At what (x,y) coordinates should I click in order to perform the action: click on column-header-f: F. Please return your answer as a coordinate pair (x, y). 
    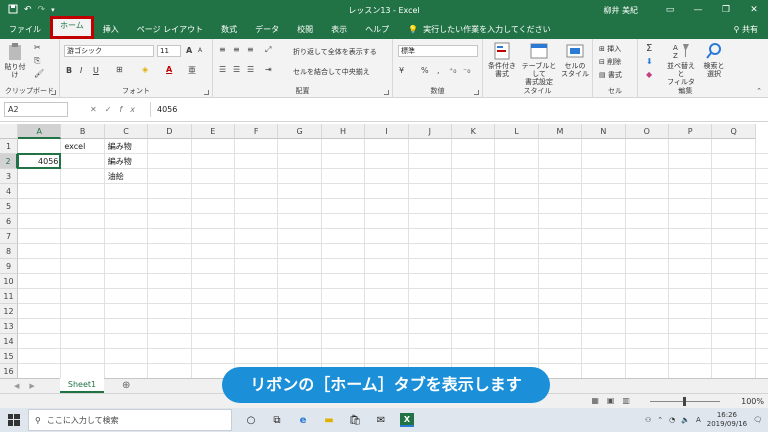
    Looking at the image, I should click on (257, 131).